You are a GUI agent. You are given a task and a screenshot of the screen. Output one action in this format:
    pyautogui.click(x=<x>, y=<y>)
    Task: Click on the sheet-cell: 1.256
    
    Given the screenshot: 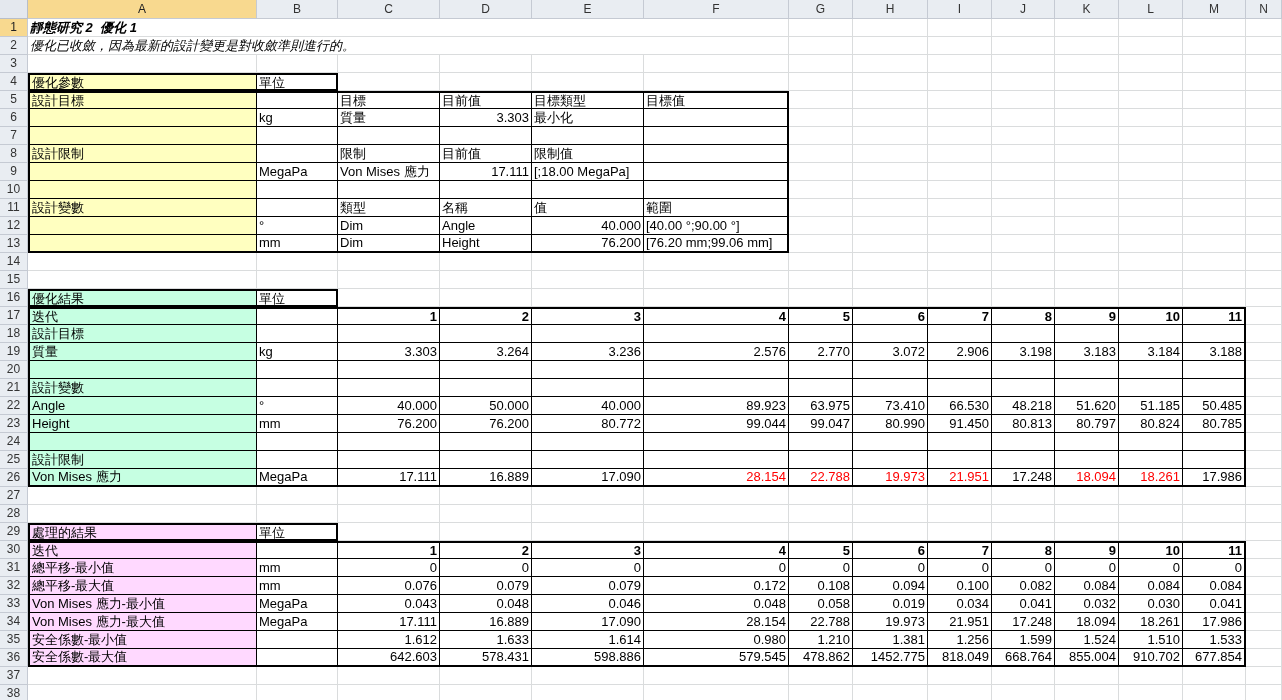 What is the action you would take?
    pyautogui.click(x=960, y=640)
    